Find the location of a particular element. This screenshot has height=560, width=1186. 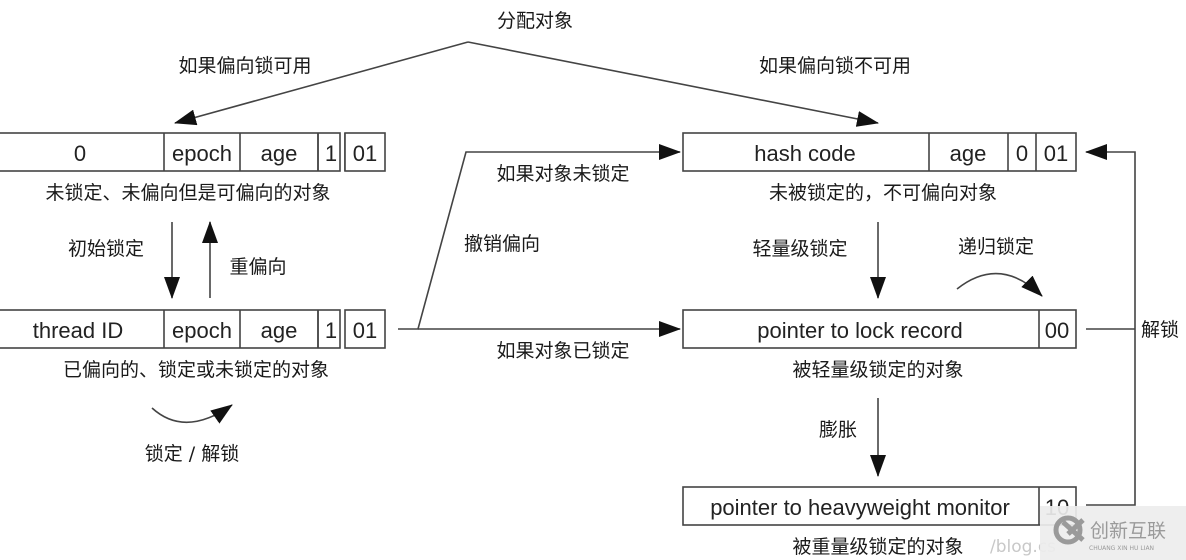

caption-lightweight: 被轻量级锁定的对象 is located at coordinates (877, 370).